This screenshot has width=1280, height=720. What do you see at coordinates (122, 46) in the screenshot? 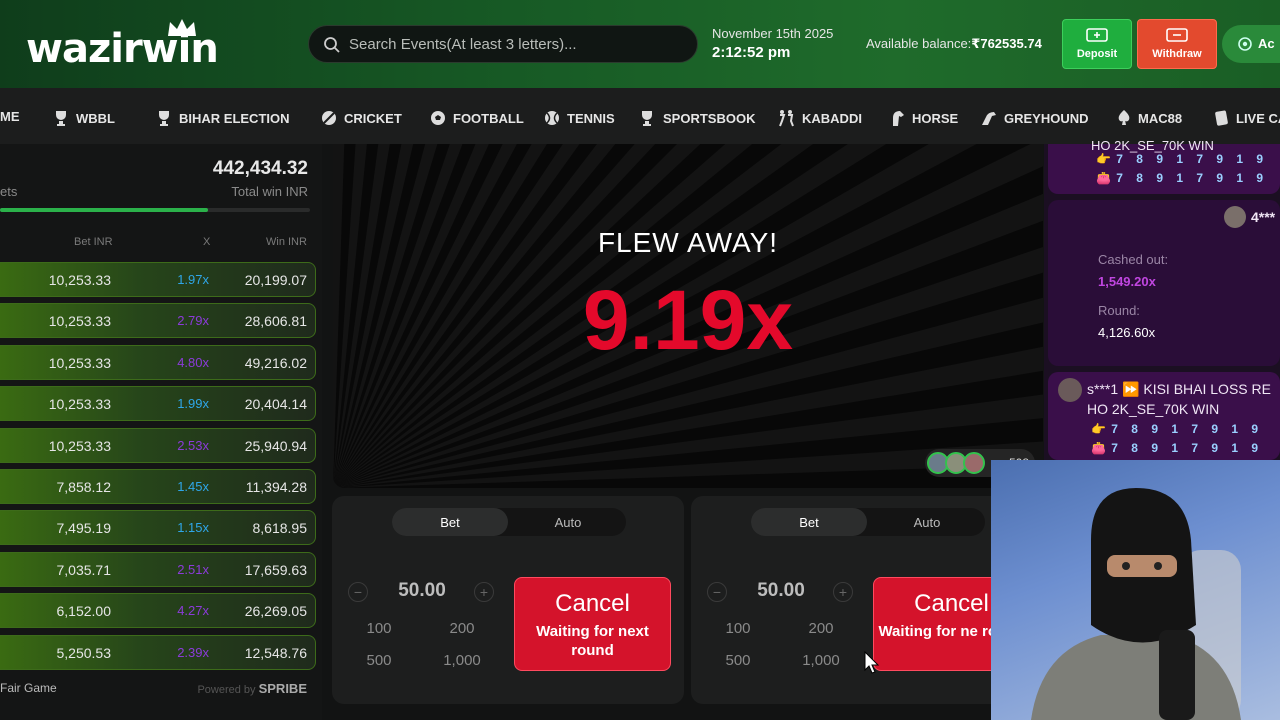
I see `site-logo: wazirwin` at bounding box center [122, 46].